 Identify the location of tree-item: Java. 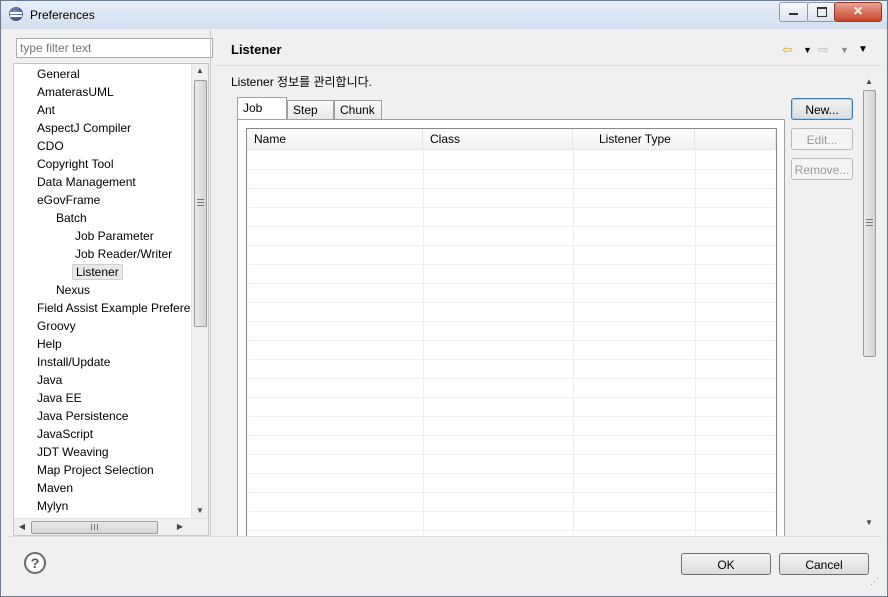
(49, 380).